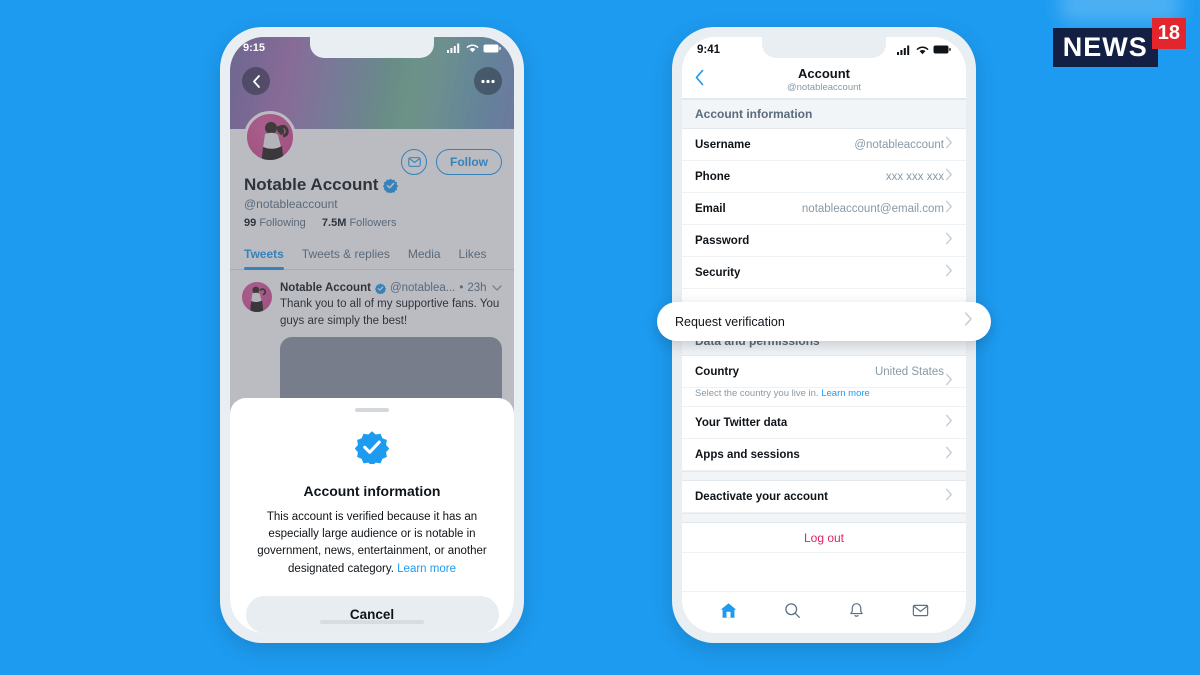  Describe the element at coordinates (856, 609) in the screenshot. I see `bell-icon` at that location.